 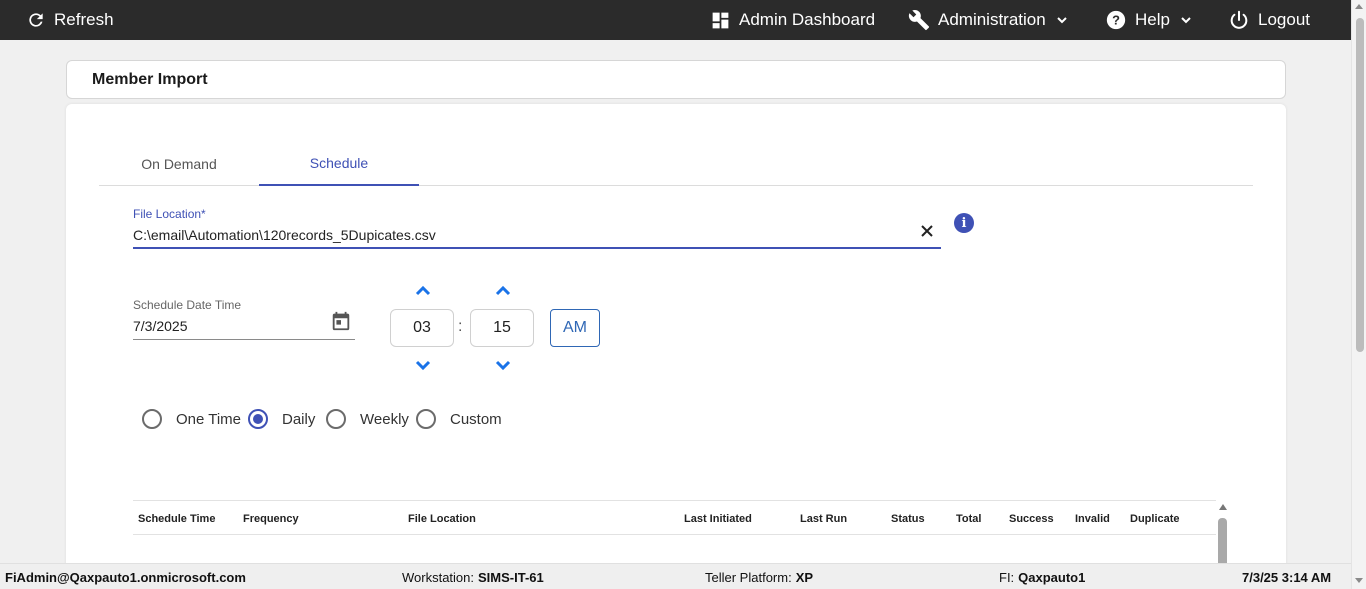 I want to click on radio-weekly: Weekly, so click(x=367, y=419).